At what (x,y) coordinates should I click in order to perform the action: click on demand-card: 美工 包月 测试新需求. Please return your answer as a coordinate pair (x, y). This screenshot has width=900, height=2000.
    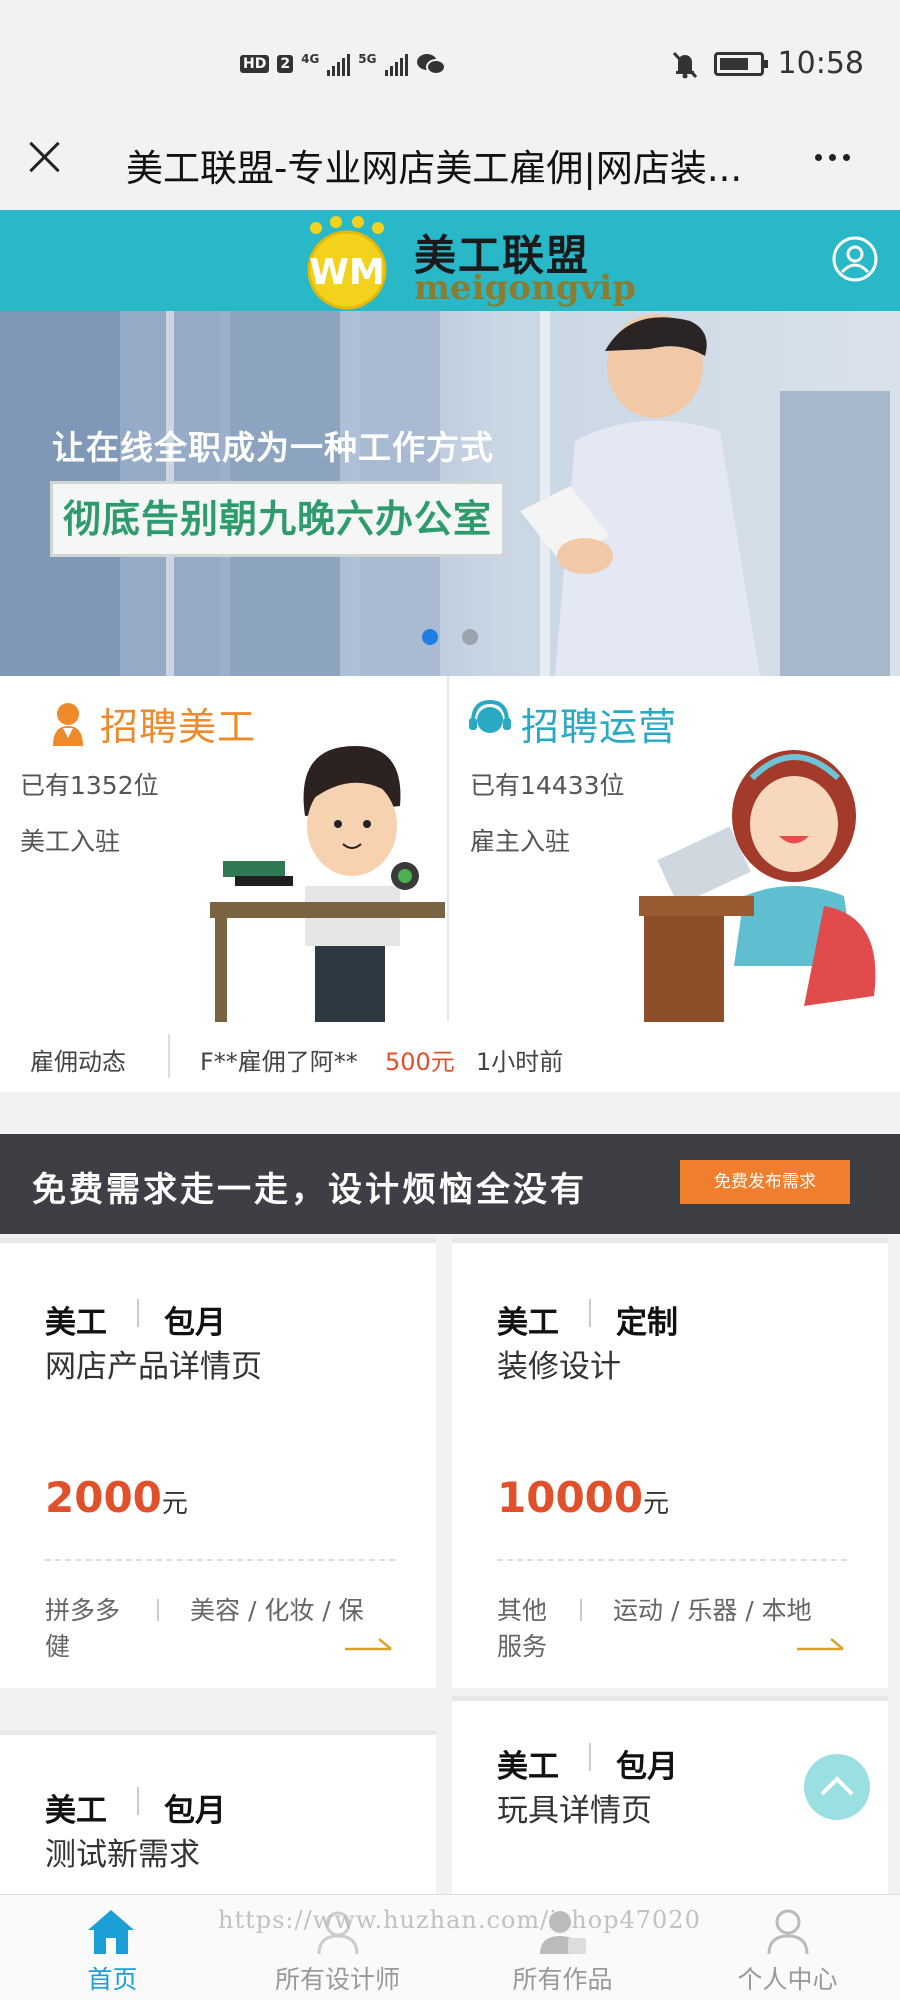
    Looking at the image, I should click on (218, 1812).